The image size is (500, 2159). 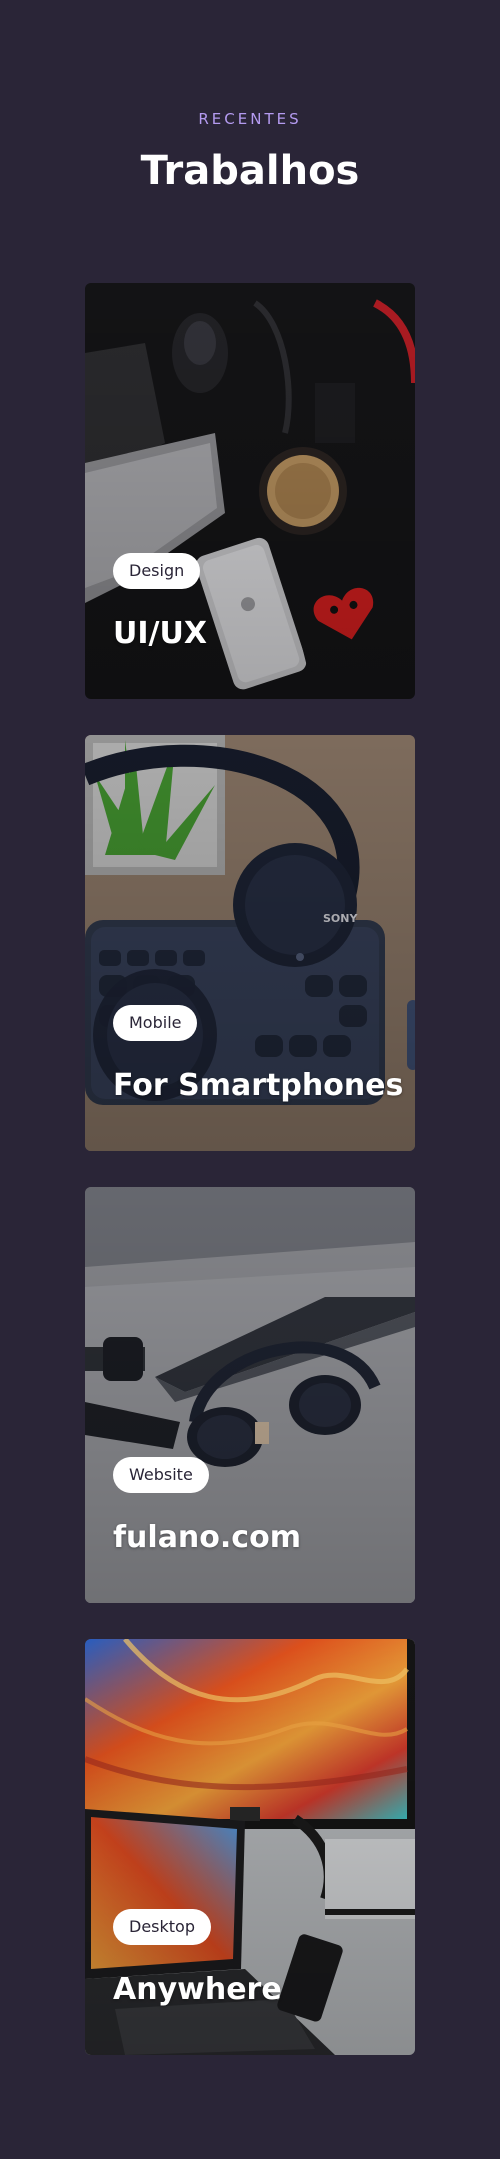 What do you see at coordinates (197, 1989) in the screenshot?
I see `card-title: Anywhere` at bounding box center [197, 1989].